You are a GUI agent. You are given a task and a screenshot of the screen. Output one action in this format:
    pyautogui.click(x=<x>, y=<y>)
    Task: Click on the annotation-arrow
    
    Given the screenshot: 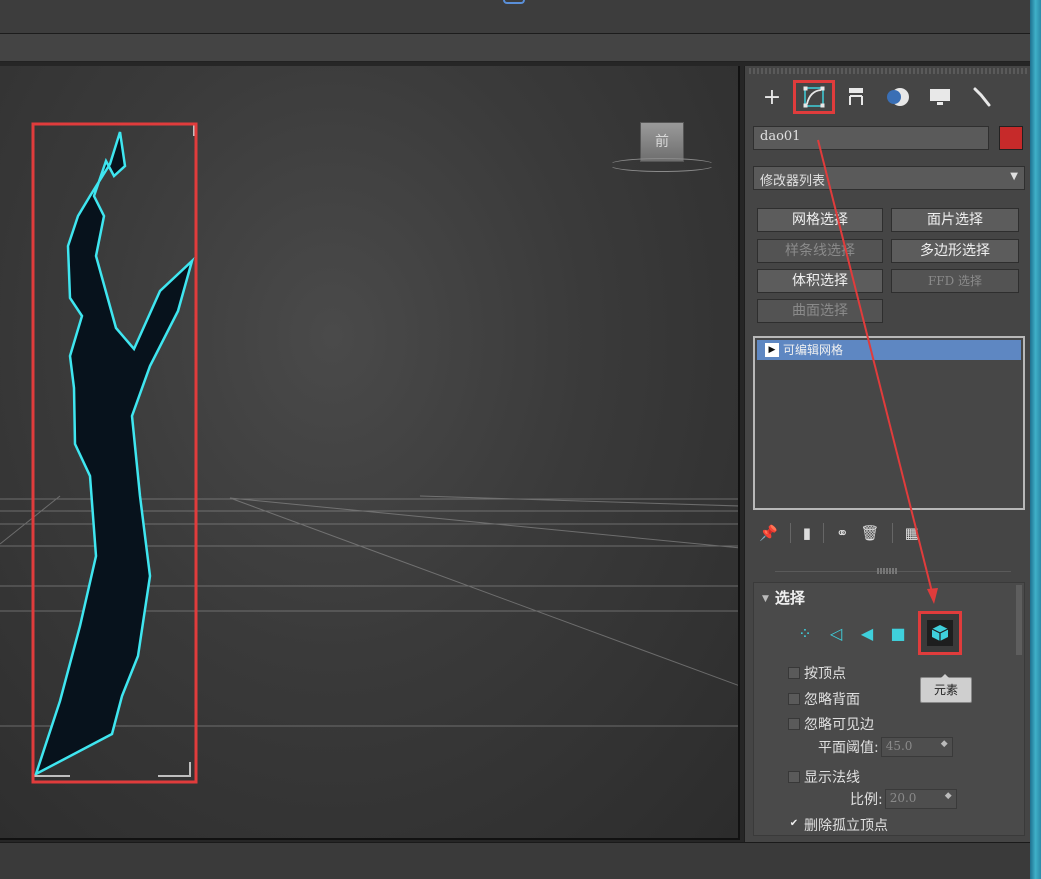 What is the action you would take?
    pyautogui.click(x=877, y=371)
    